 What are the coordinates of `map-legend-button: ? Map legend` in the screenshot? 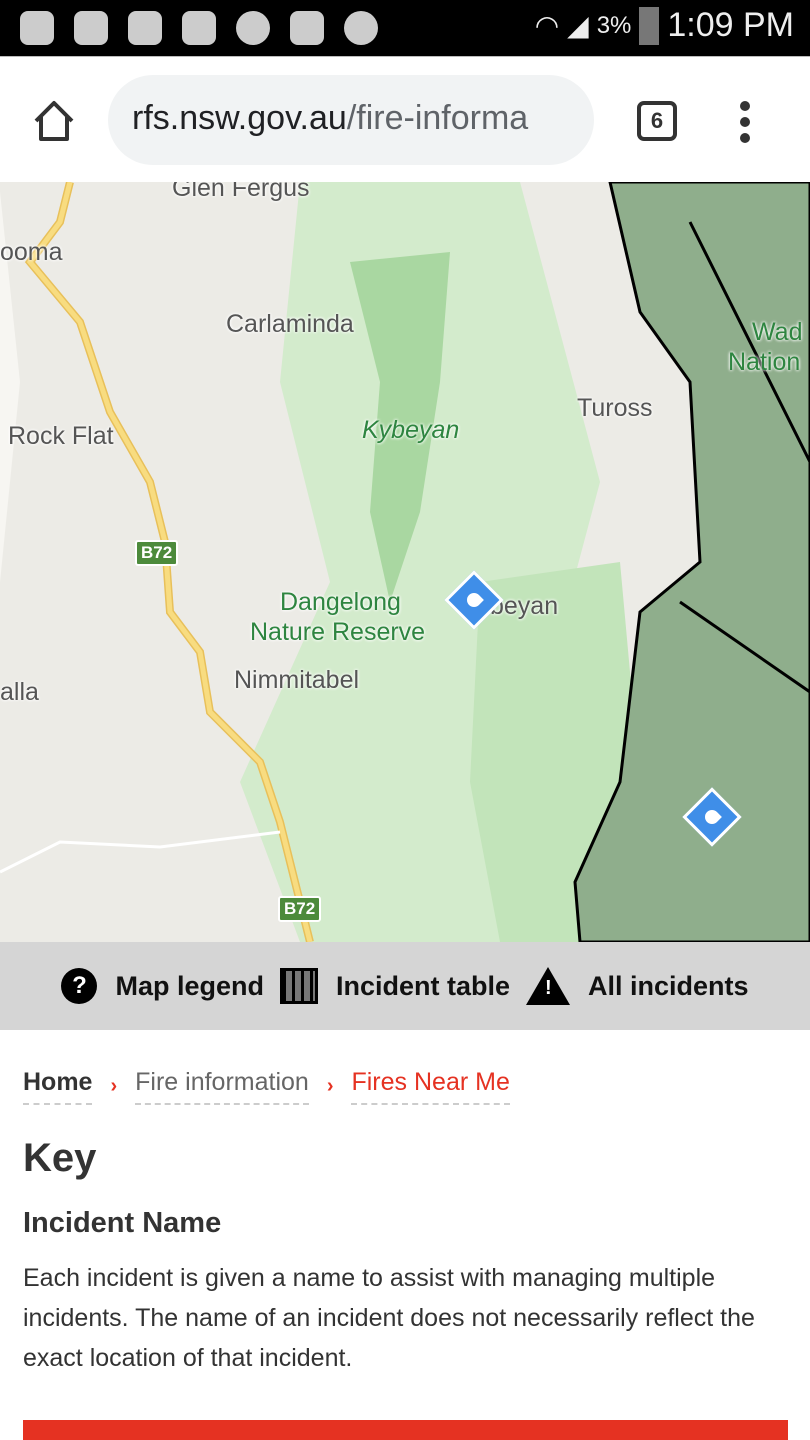 It's located at (162, 986).